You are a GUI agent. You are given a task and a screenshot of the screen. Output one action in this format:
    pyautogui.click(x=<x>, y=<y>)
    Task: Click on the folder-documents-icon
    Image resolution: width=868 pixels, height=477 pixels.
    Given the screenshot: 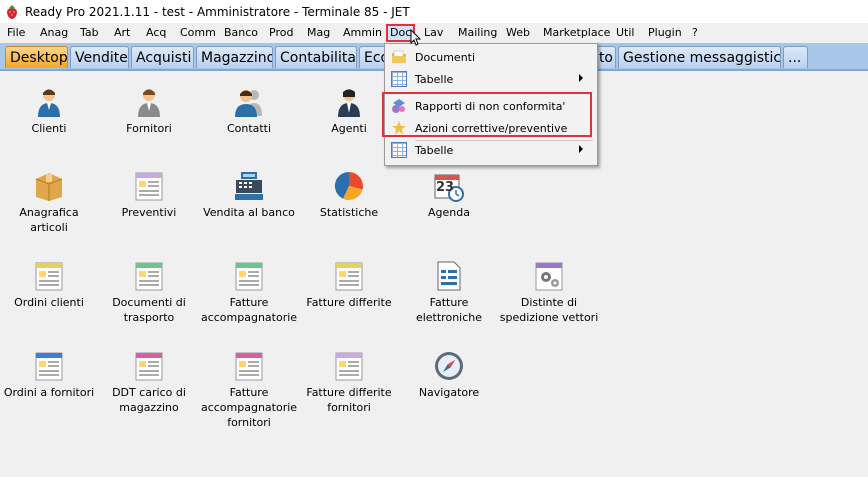 What is the action you would take?
    pyautogui.click(x=399, y=56)
    